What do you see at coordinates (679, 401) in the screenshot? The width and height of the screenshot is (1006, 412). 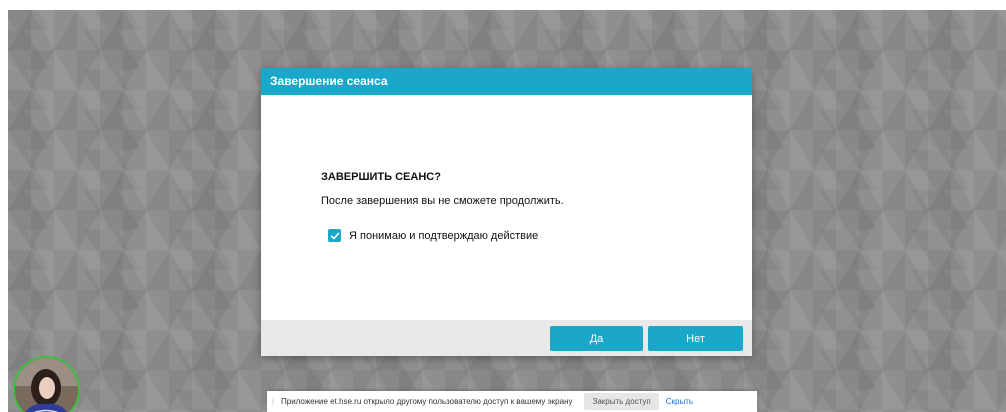 I see `hide-link: Скрыть` at bounding box center [679, 401].